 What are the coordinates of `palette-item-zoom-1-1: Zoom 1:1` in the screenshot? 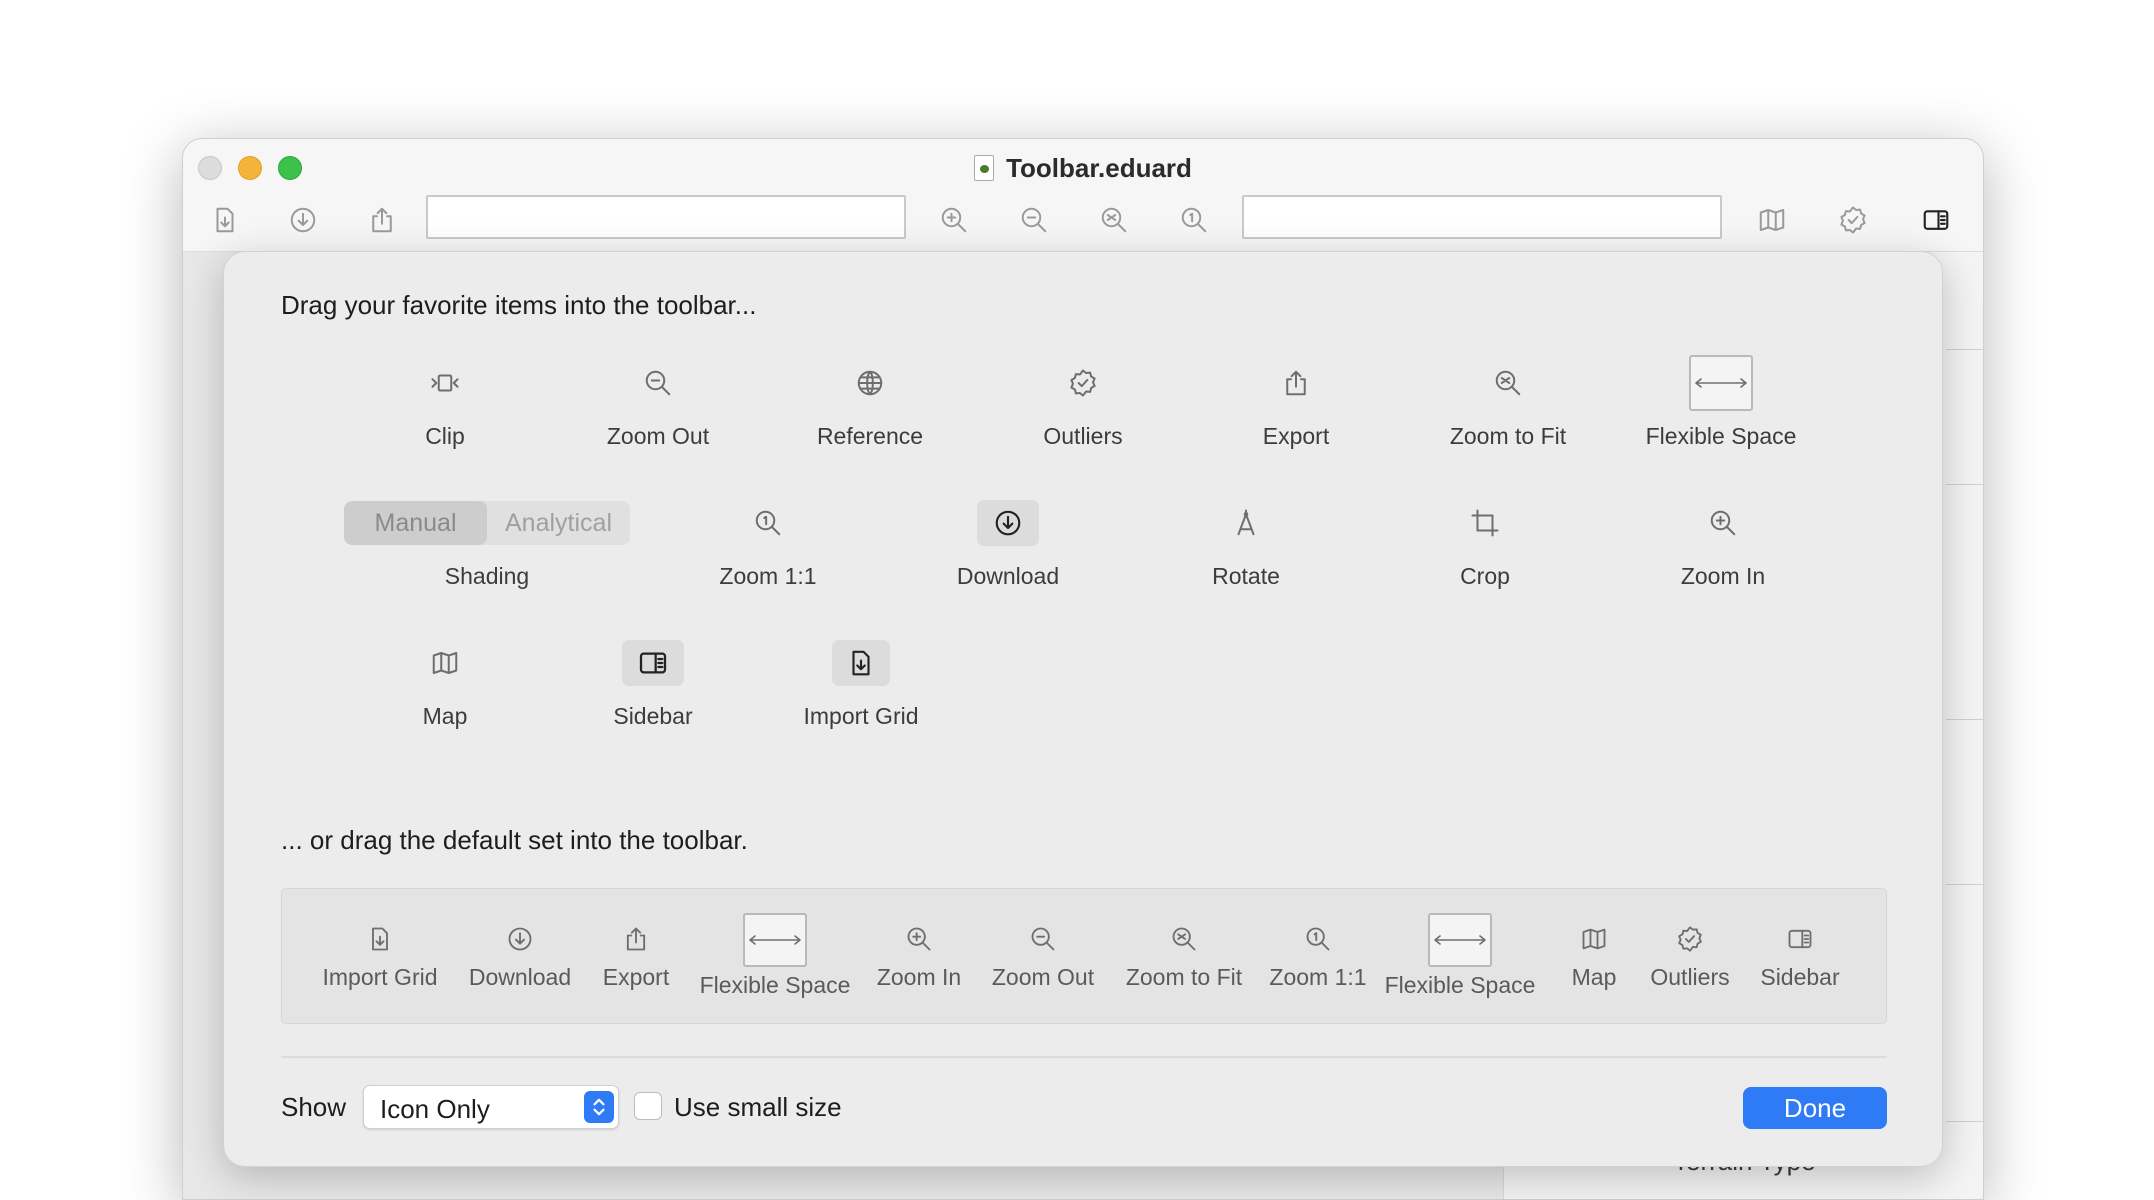 It's located at (768, 541).